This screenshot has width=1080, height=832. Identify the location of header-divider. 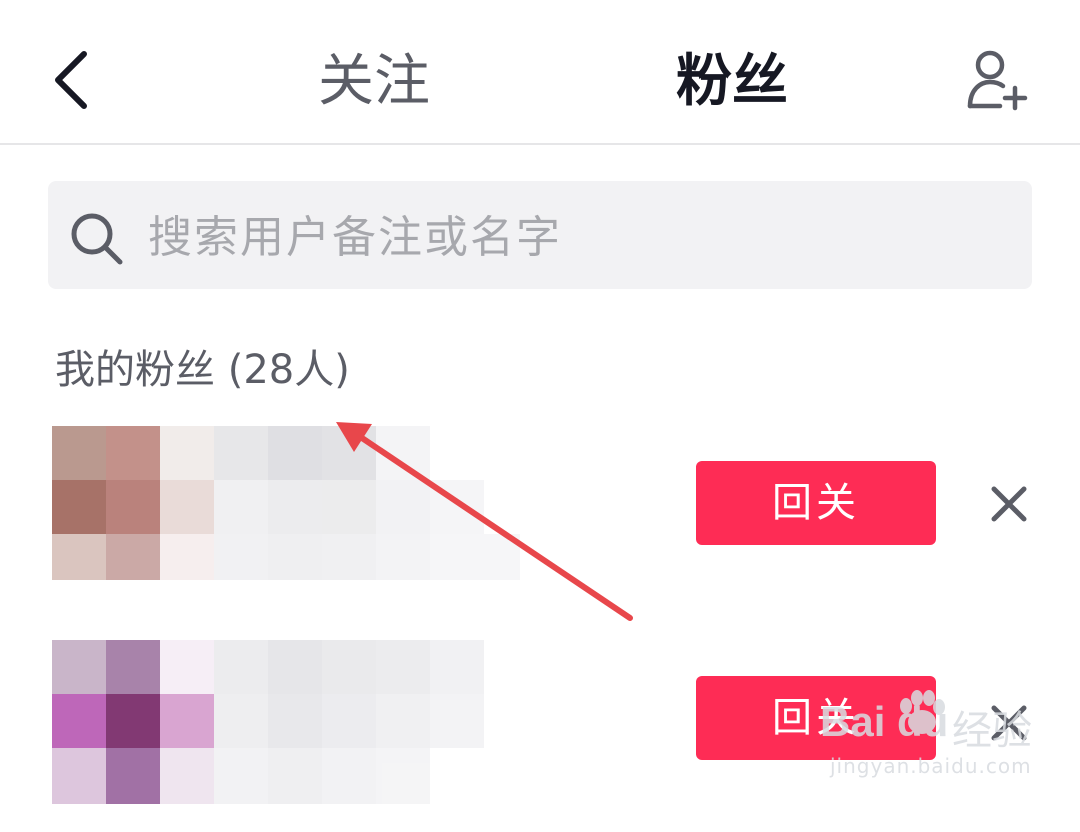
(540, 144).